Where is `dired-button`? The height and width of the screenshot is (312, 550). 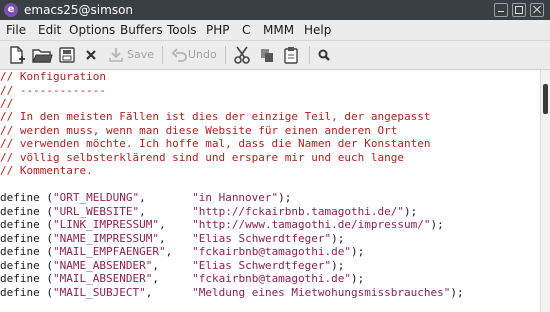
dired-button is located at coordinates (67, 55).